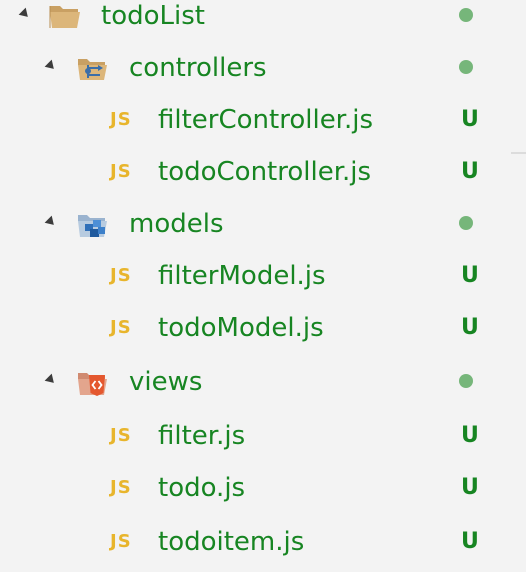 The image size is (526, 572). Describe the element at coordinates (260, 382) in the screenshot. I see `tree-row-views: views` at that location.